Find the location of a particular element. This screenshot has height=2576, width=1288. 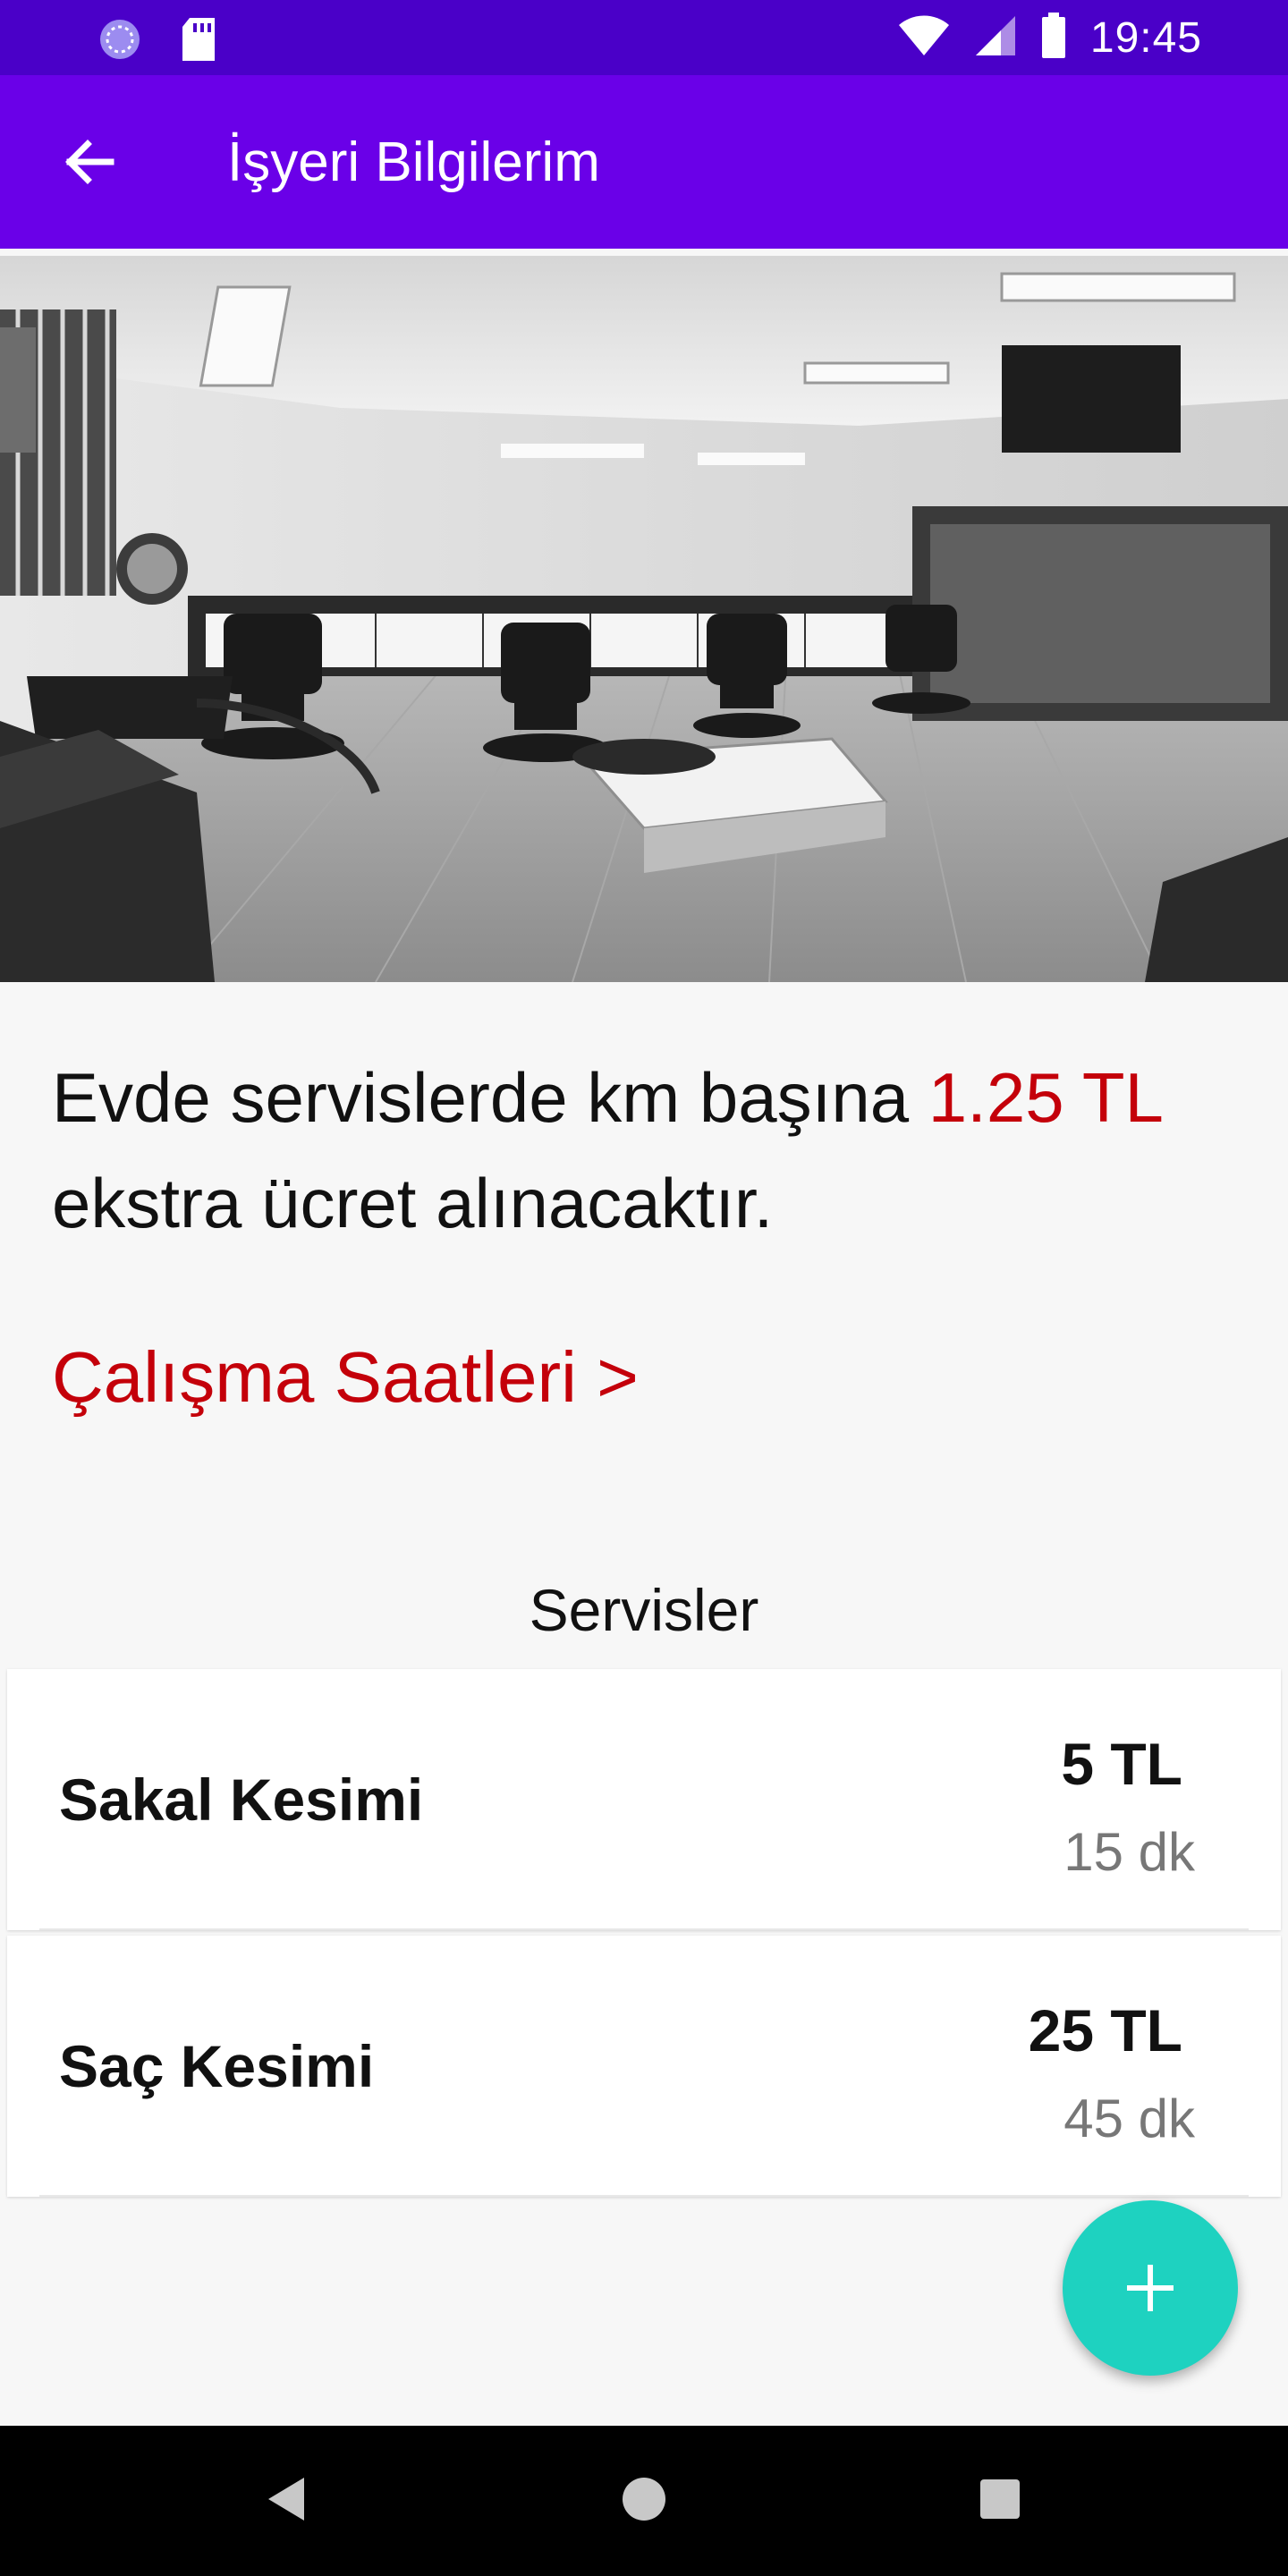

add-service-button is located at coordinates (1150, 2288).